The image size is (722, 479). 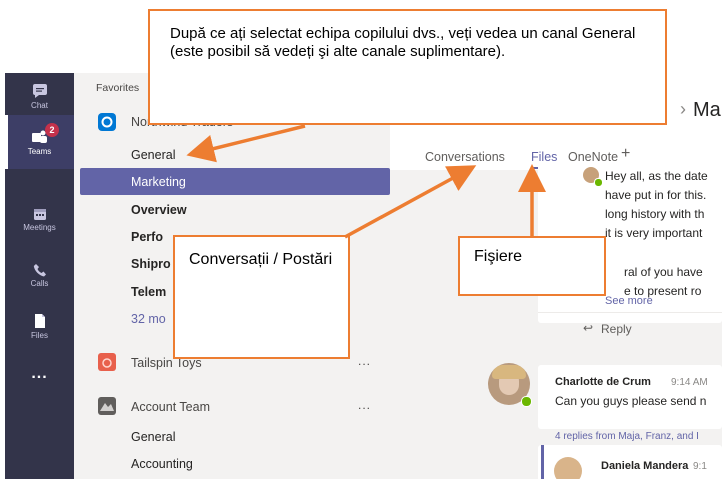 What do you see at coordinates (39, 91) in the screenshot?
I see `chat-icon` at bounding box center [39, 91].